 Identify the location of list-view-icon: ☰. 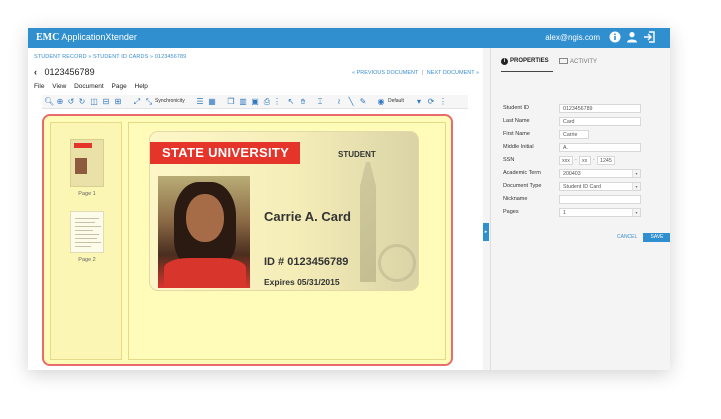
(200, 101).